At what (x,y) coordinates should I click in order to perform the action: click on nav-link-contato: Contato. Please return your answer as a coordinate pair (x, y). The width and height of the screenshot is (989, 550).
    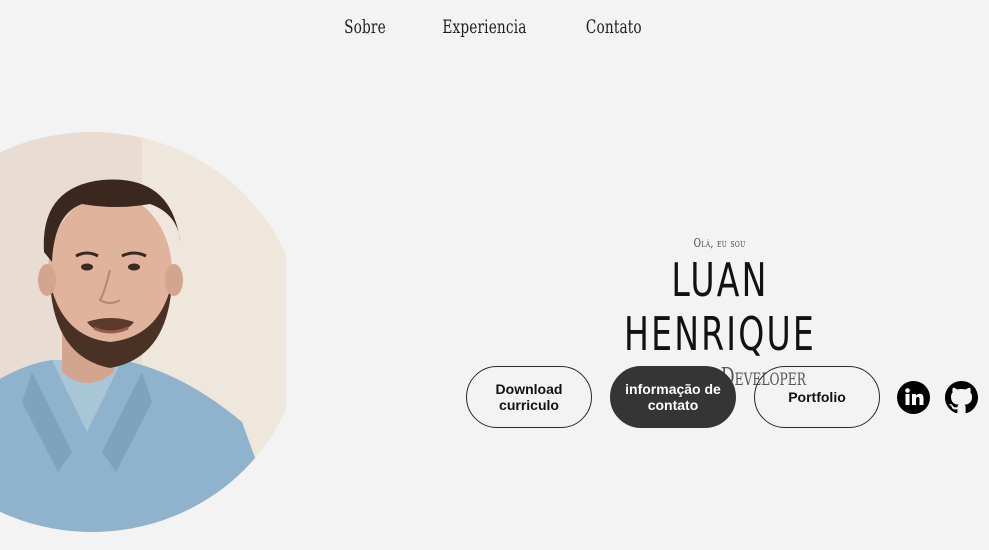
    Looking at the image, I should click on (614, 27).